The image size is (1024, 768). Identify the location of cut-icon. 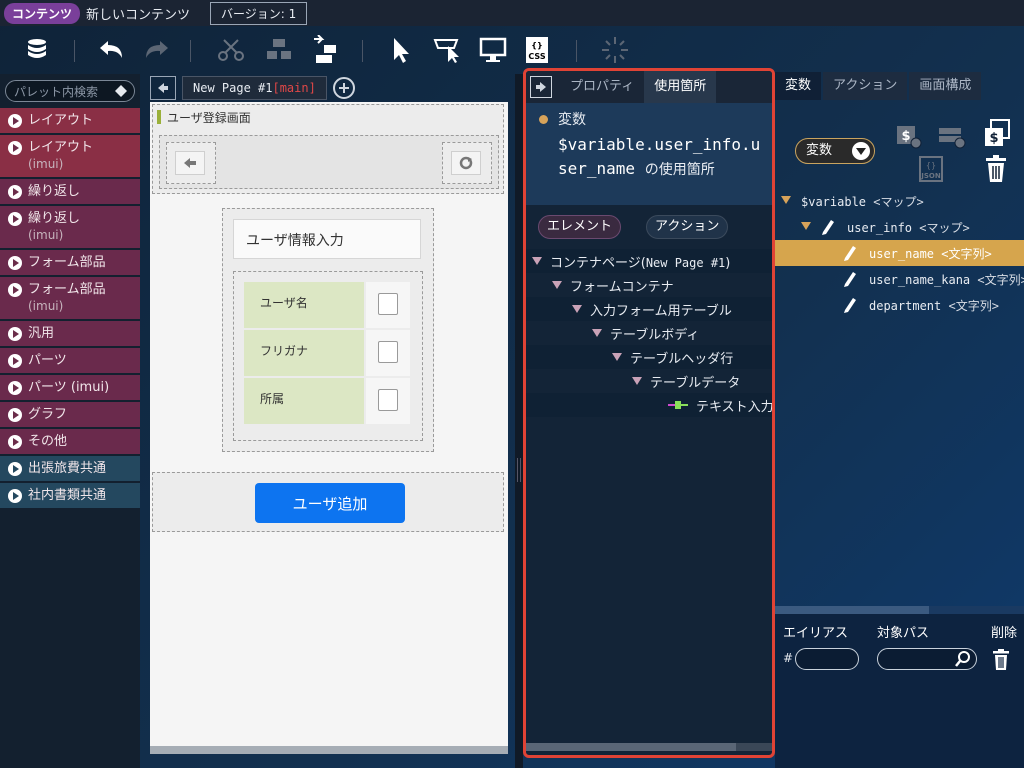
(231, 50).